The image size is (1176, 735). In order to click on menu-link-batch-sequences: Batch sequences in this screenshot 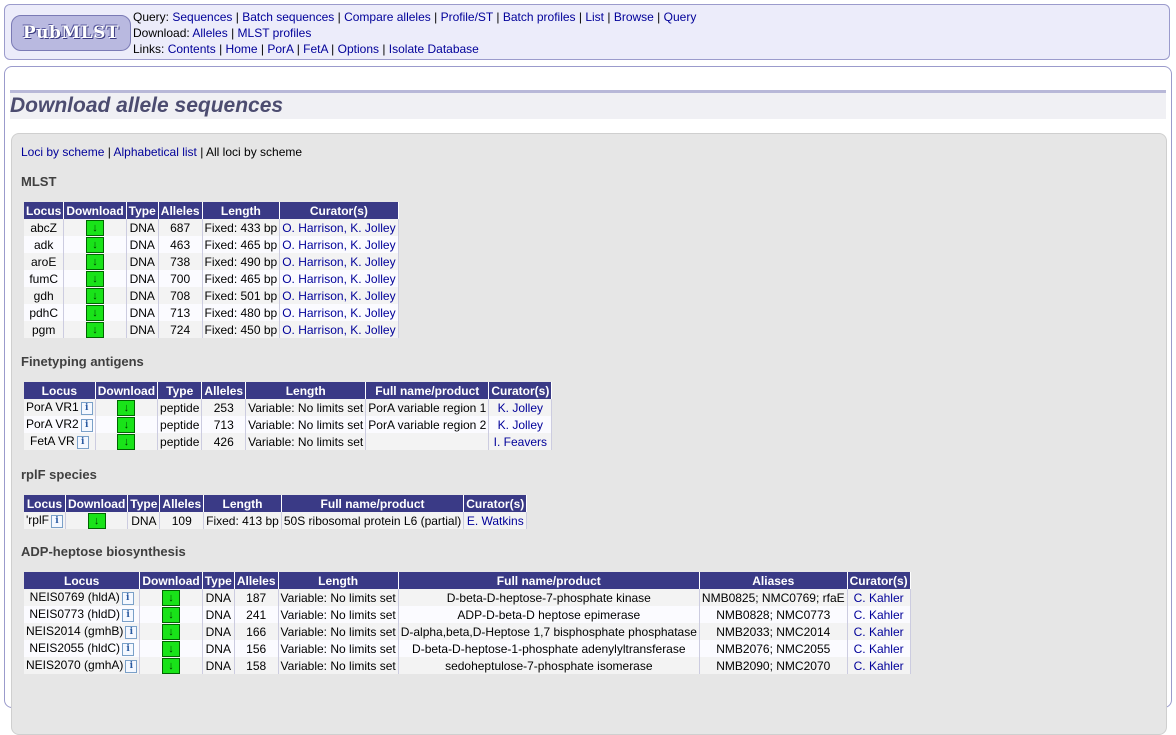, I will do `click(288, 17)`.